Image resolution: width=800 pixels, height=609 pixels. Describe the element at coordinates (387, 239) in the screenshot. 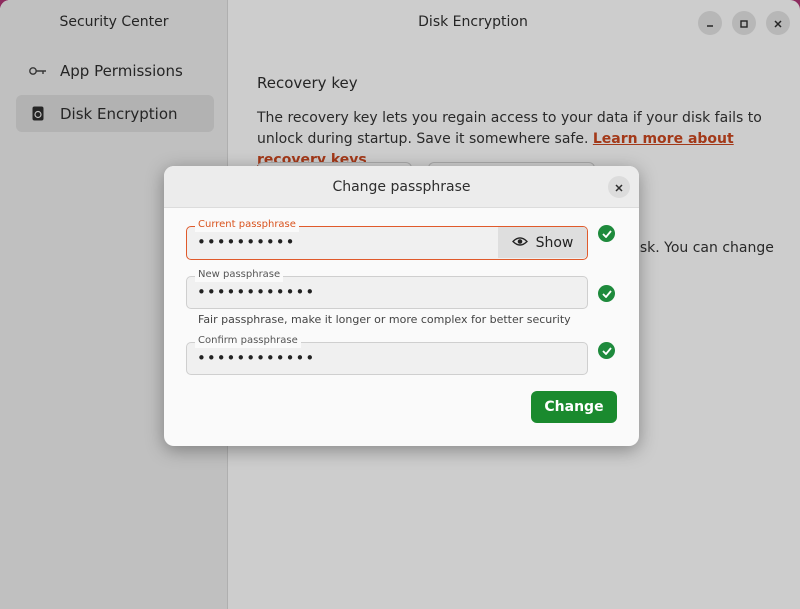

I see `current-passphrase-field: Current passphrase •••••••••• Show` at that location.